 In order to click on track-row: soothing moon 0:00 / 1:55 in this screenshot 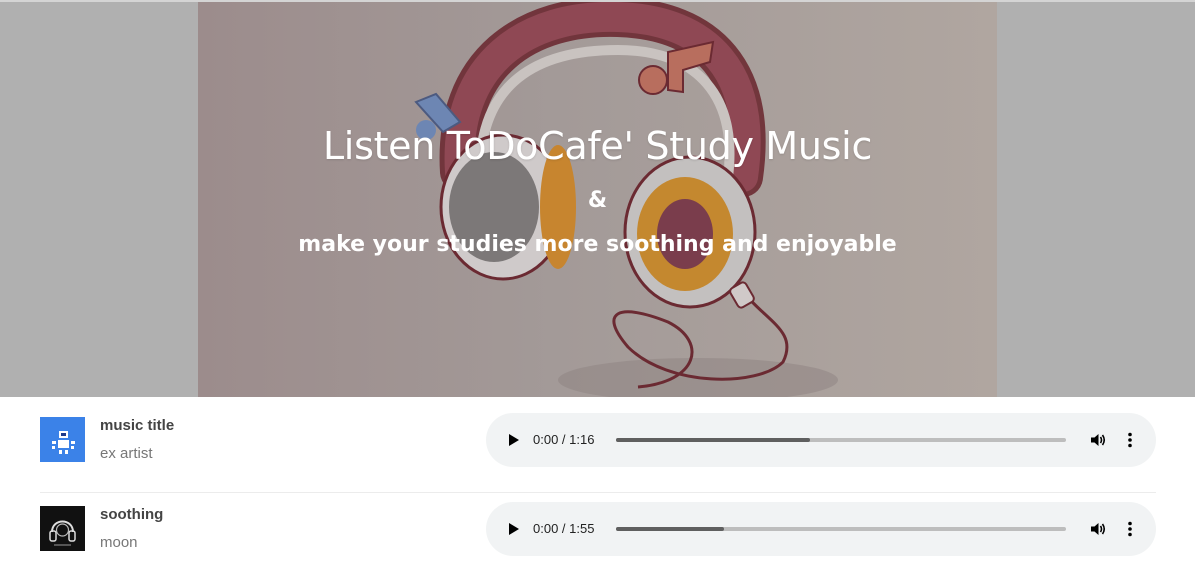, I will do `click(598, 541)`.